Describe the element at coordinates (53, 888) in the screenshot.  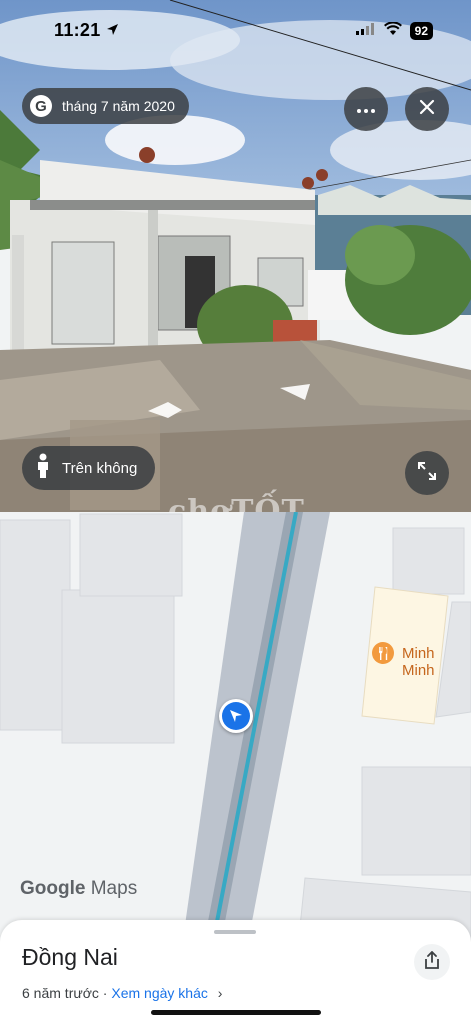
I see `google-wordmark: Google` at that location.